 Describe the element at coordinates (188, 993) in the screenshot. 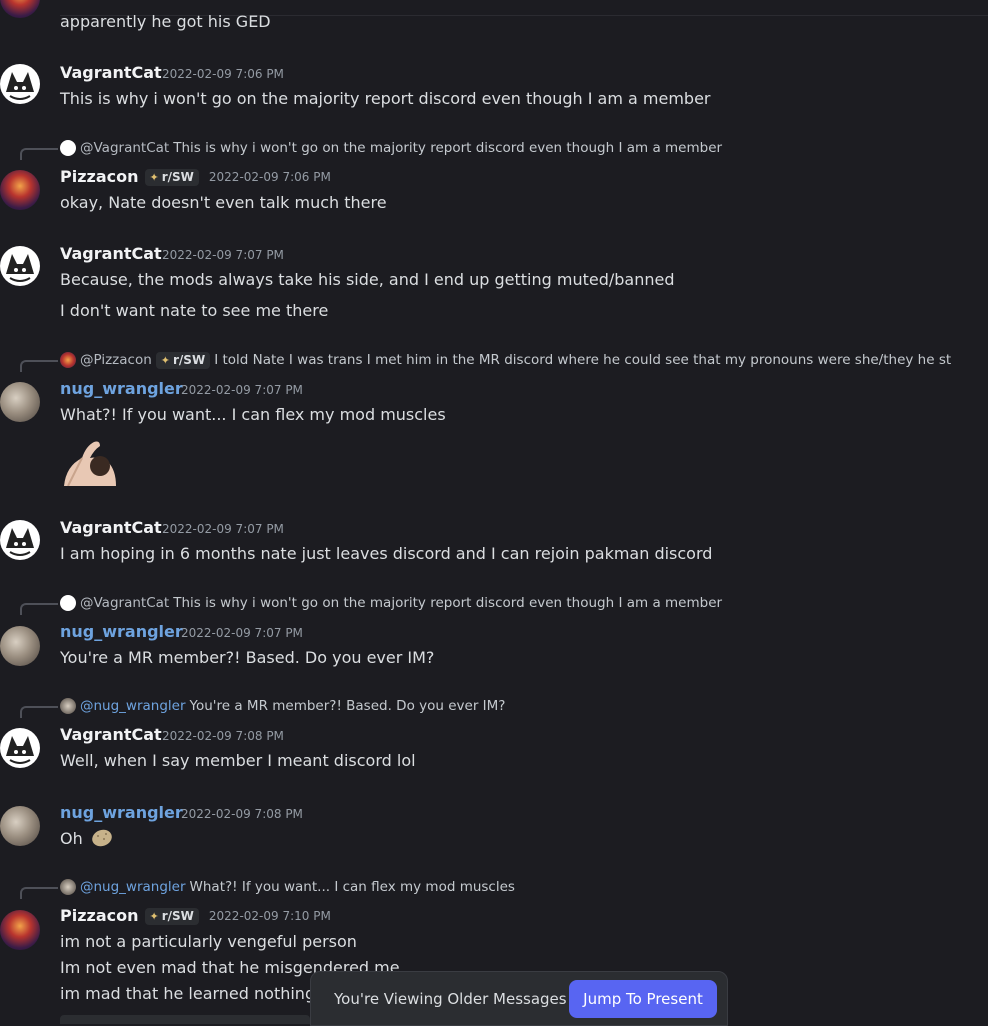

I see `message-text: im mad that he learned nothing` at that location.